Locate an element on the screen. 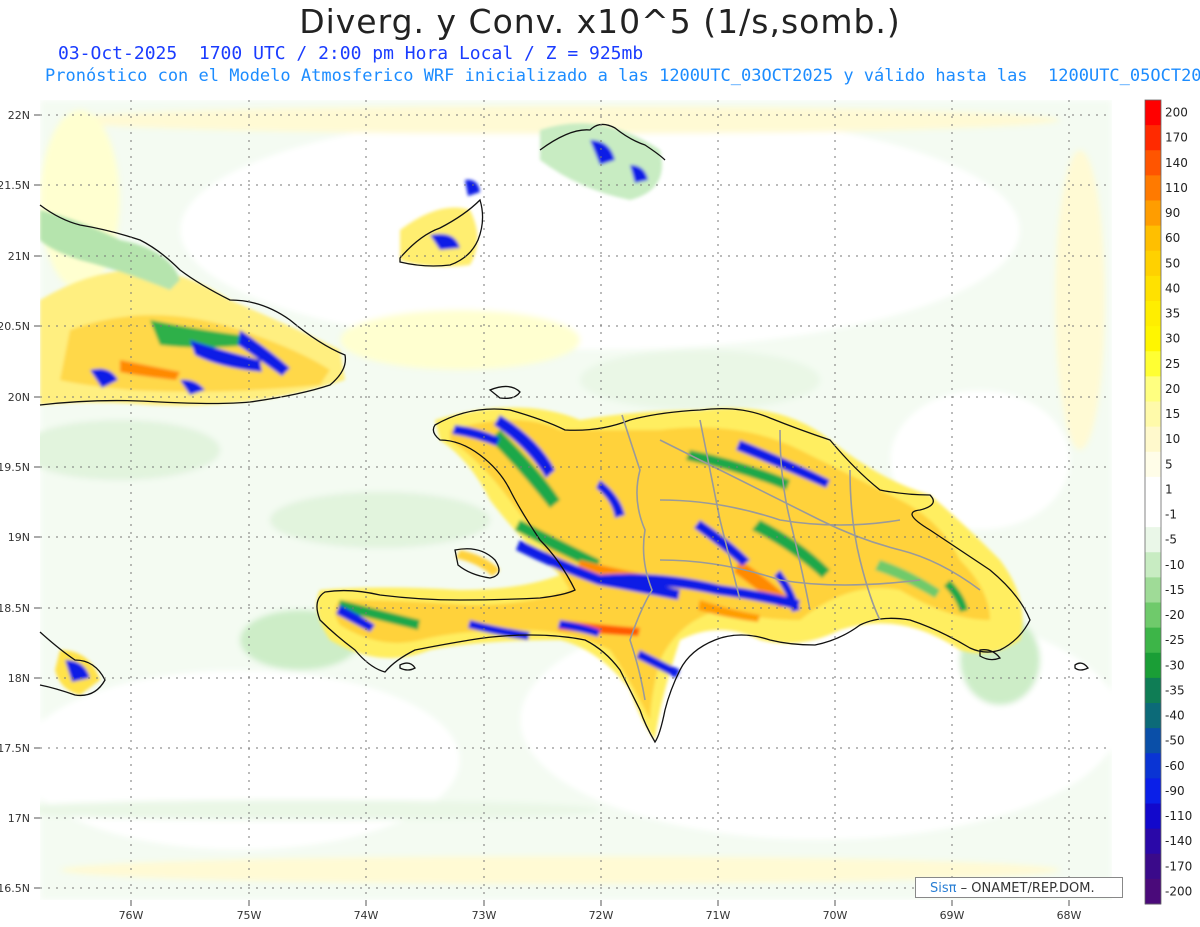  colorbar-label: -60 is located at coordinates (1175, 766).